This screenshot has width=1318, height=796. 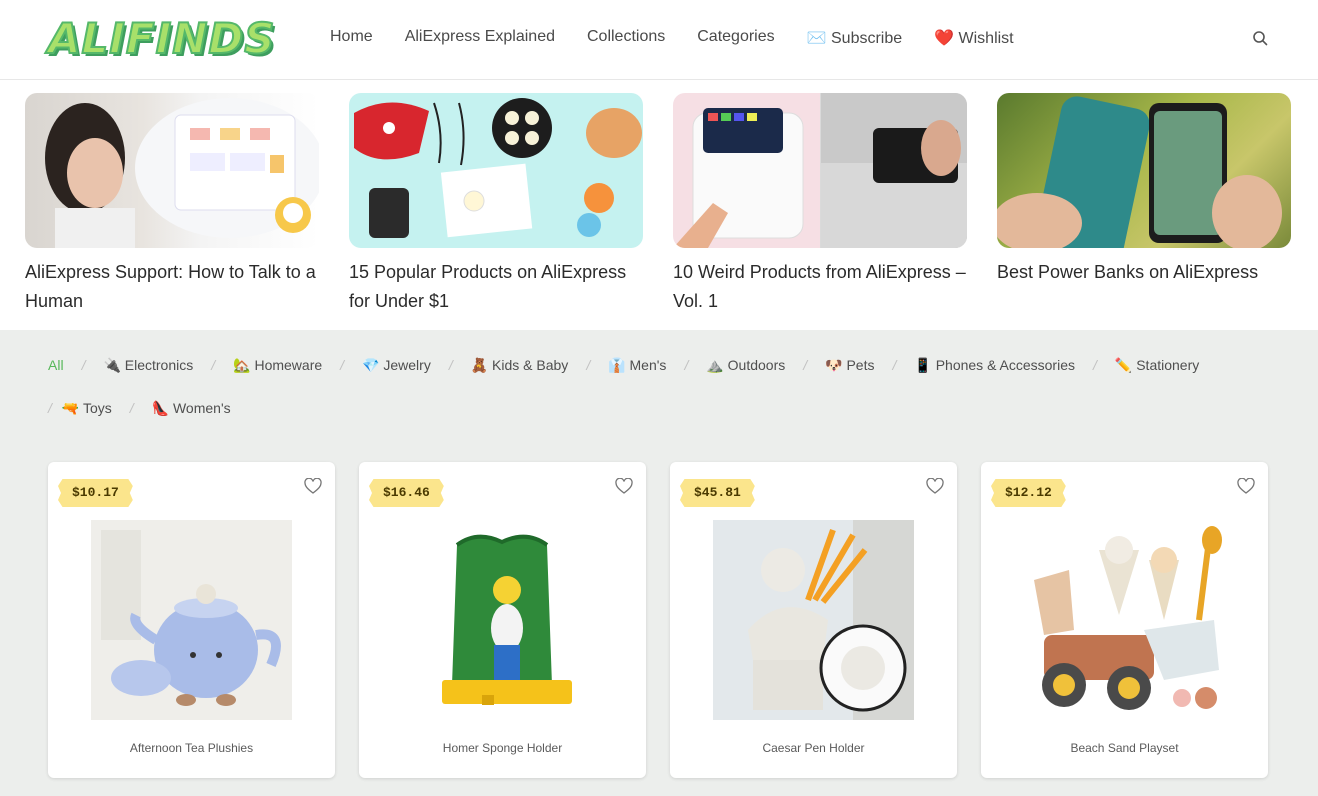 What do you see at coordinates (1124, 748) in the screenshot?
I see `product-name: Beach Sand Playset` at bounding box center [1124, 748].